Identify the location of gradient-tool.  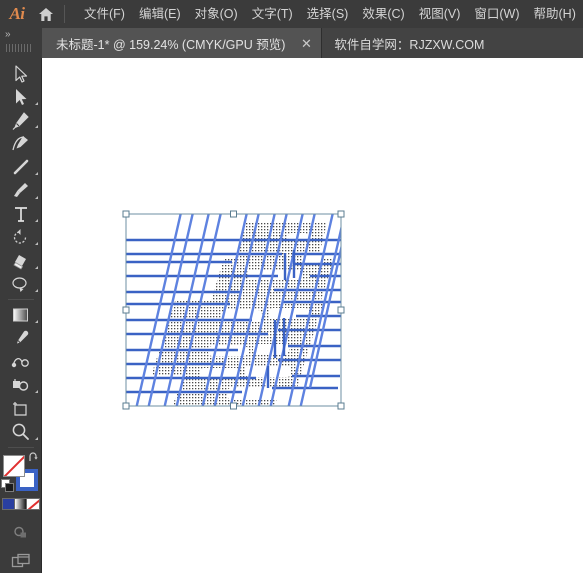
(21, 314).